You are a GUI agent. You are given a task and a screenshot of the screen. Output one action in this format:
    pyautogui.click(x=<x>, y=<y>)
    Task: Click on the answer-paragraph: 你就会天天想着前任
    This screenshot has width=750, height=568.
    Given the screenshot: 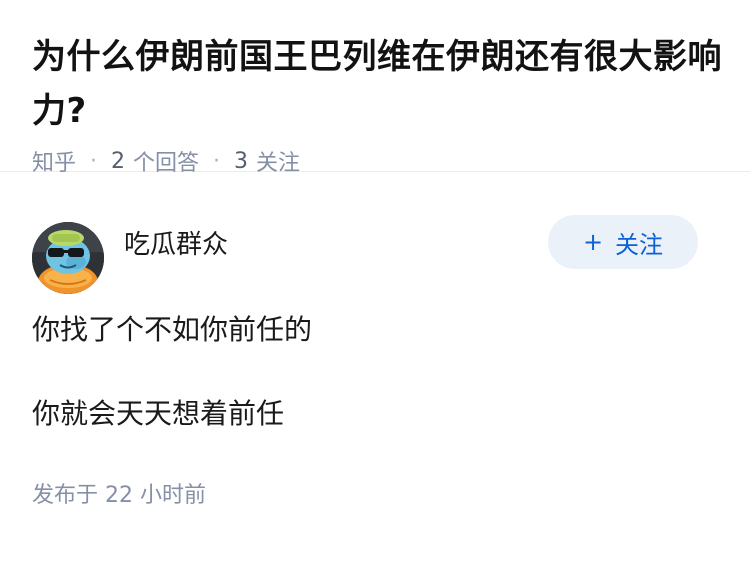 What is the action you would take?
    pyautogui.click(x=158, y=413)
    